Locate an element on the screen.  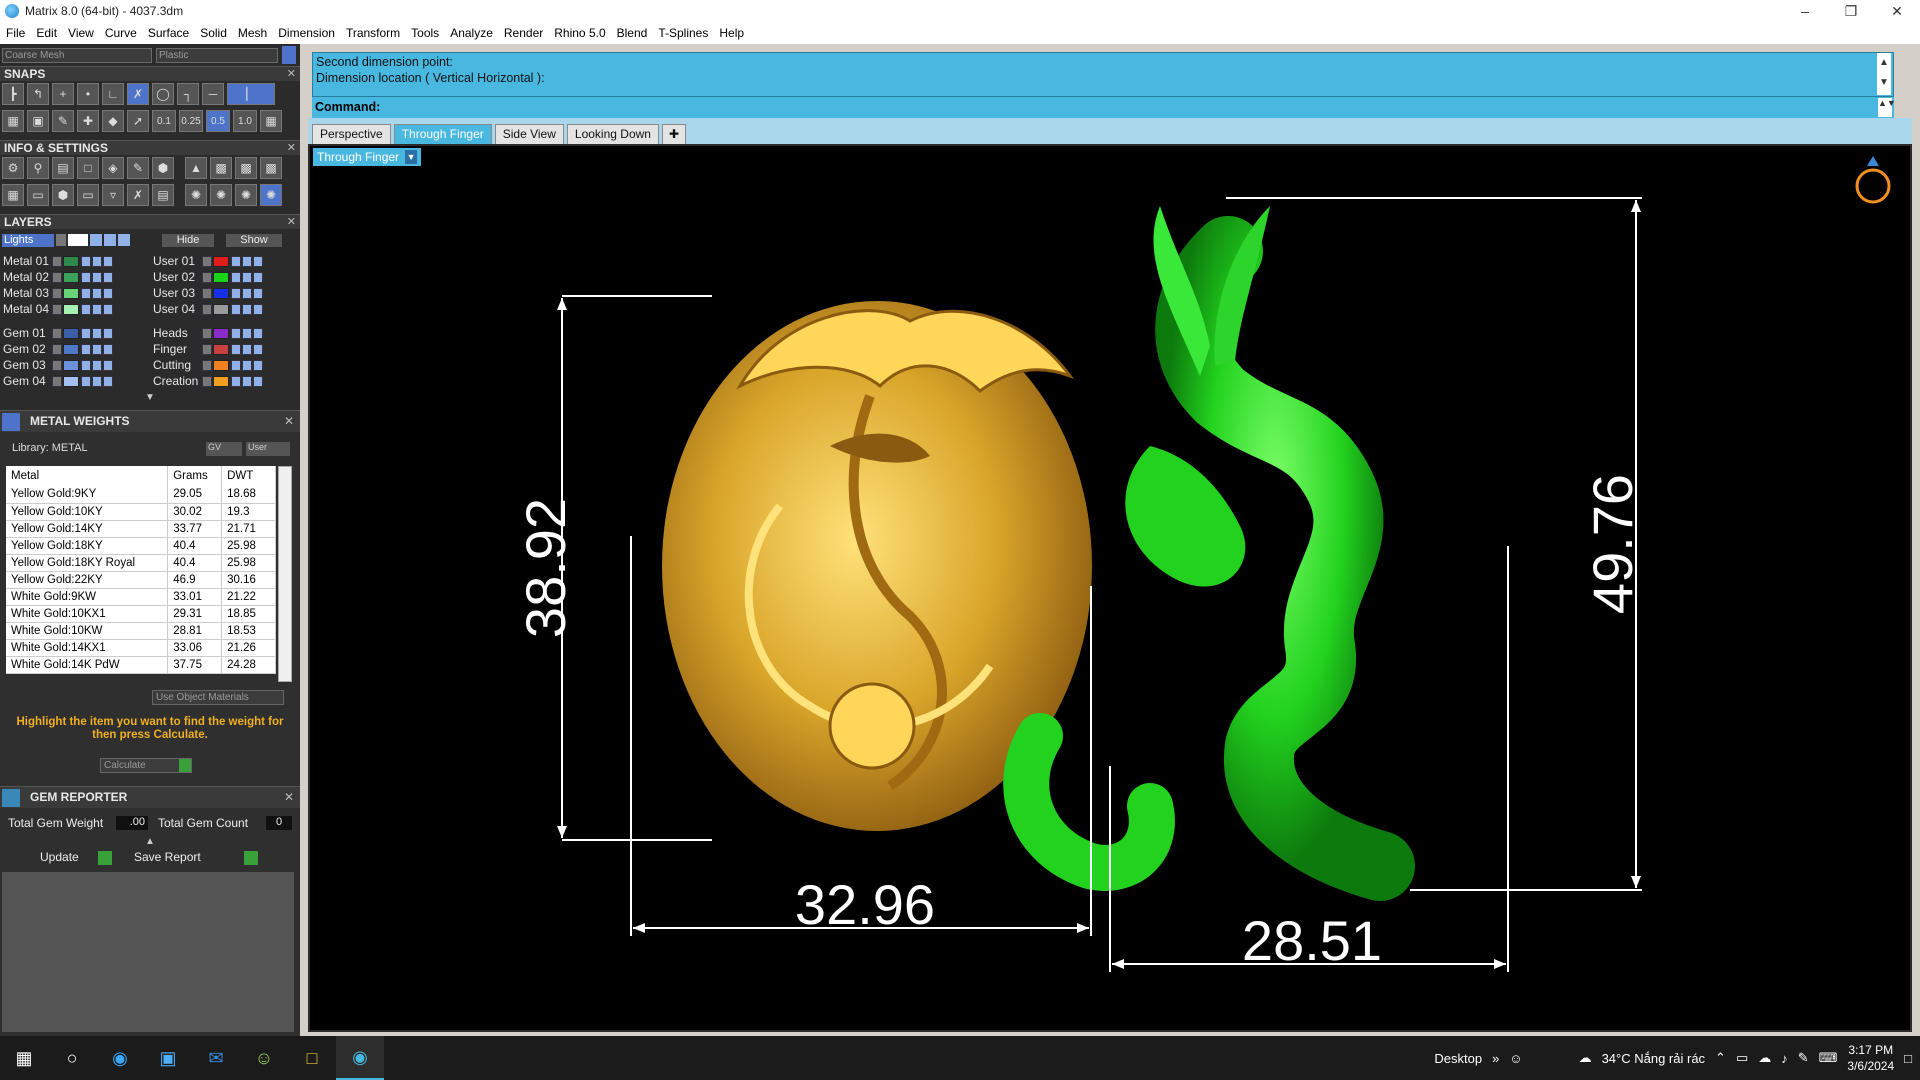
search-icon: ○ is located at coordinates (72, 1058).